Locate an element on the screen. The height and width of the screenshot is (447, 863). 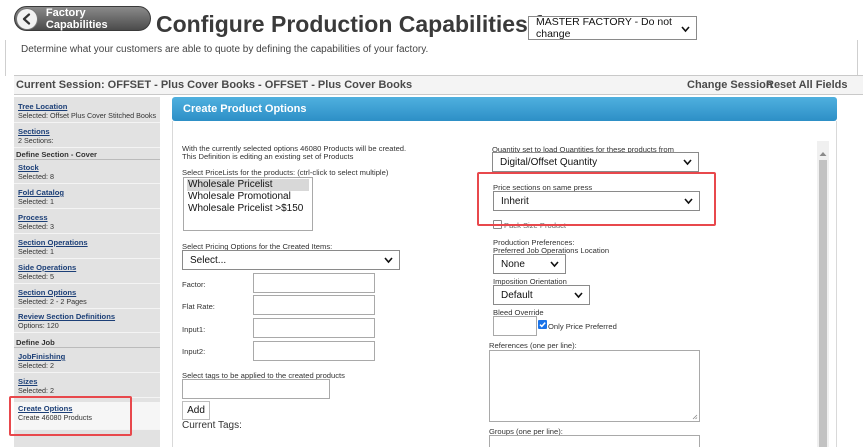
sidebar-item-label: Process is located at coordinates (89, 217).